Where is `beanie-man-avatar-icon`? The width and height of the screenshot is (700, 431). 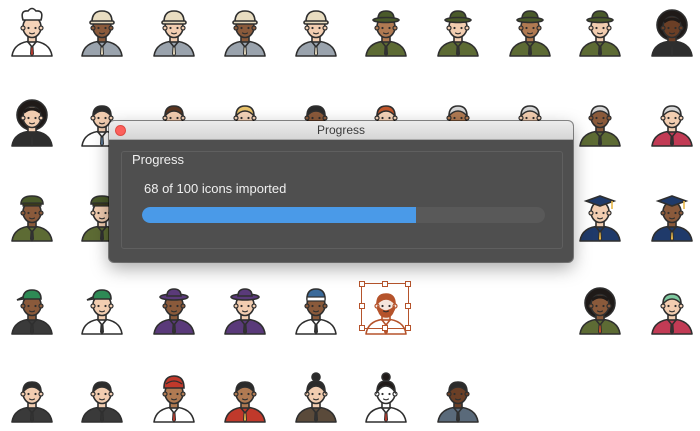
beanie-man-avatar-icon is located at coordinates (316, 310).